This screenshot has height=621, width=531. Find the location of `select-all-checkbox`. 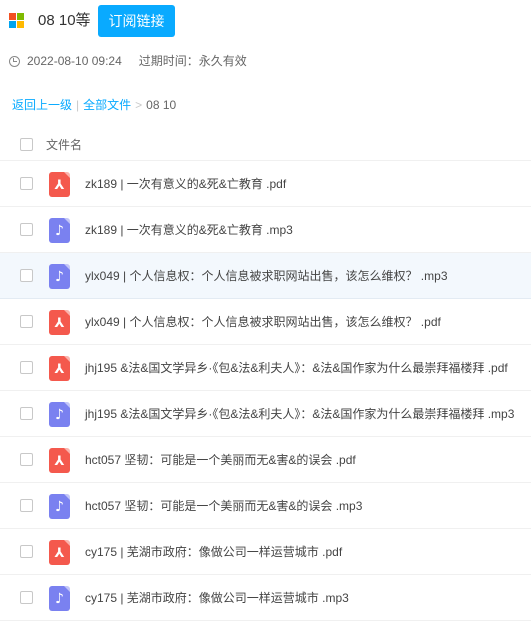

select-all-checkbox is located at coordinates (26, 144).